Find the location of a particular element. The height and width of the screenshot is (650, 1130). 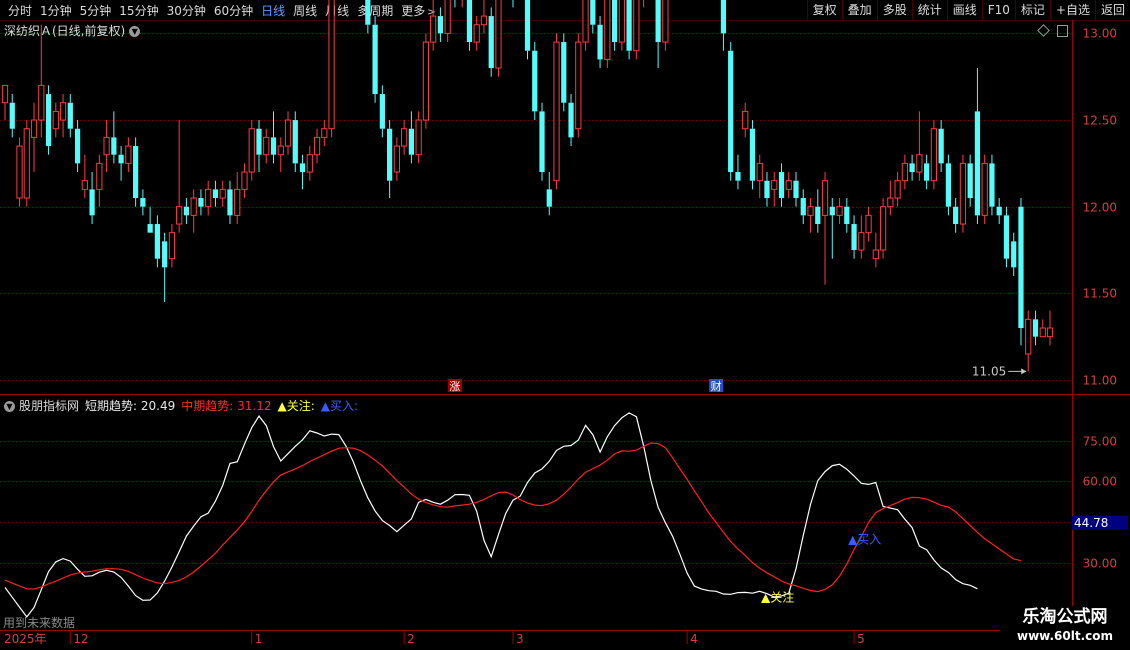

maximize-icon is located at coordinates (1062, 31).